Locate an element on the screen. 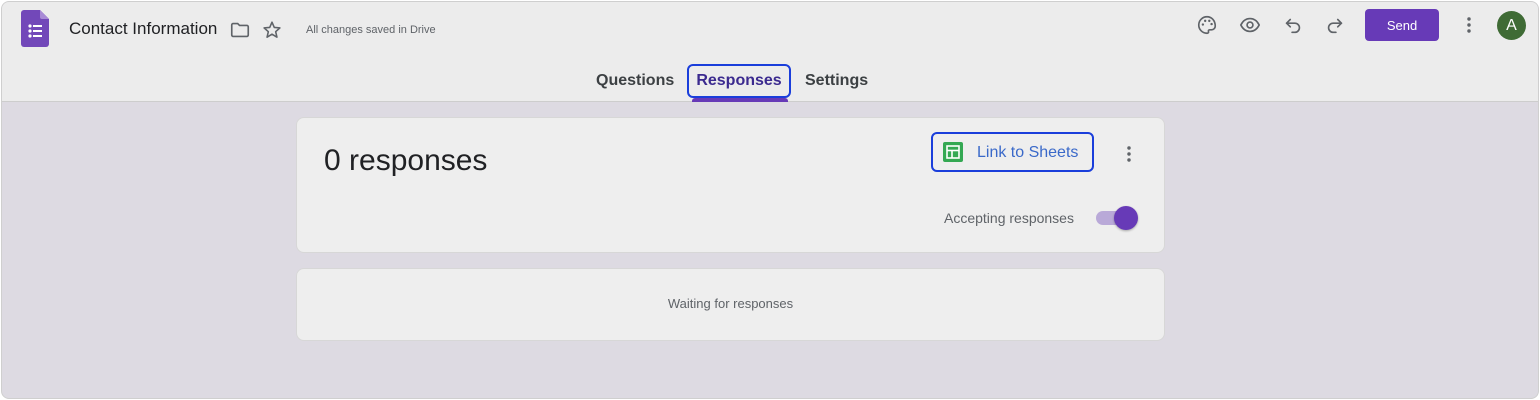 Image resolution: width=1540 pixels, height=400 pixels. waiting-message: Waiting for responses is located at coordinates (730, 303).